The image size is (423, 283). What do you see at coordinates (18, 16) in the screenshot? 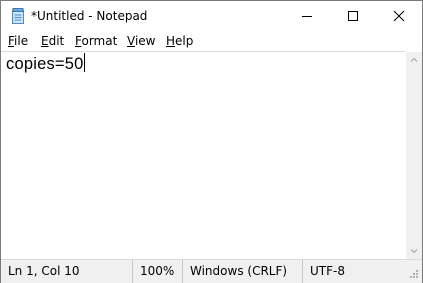
I see `notepad-icon` at bounding box center [18, 16].